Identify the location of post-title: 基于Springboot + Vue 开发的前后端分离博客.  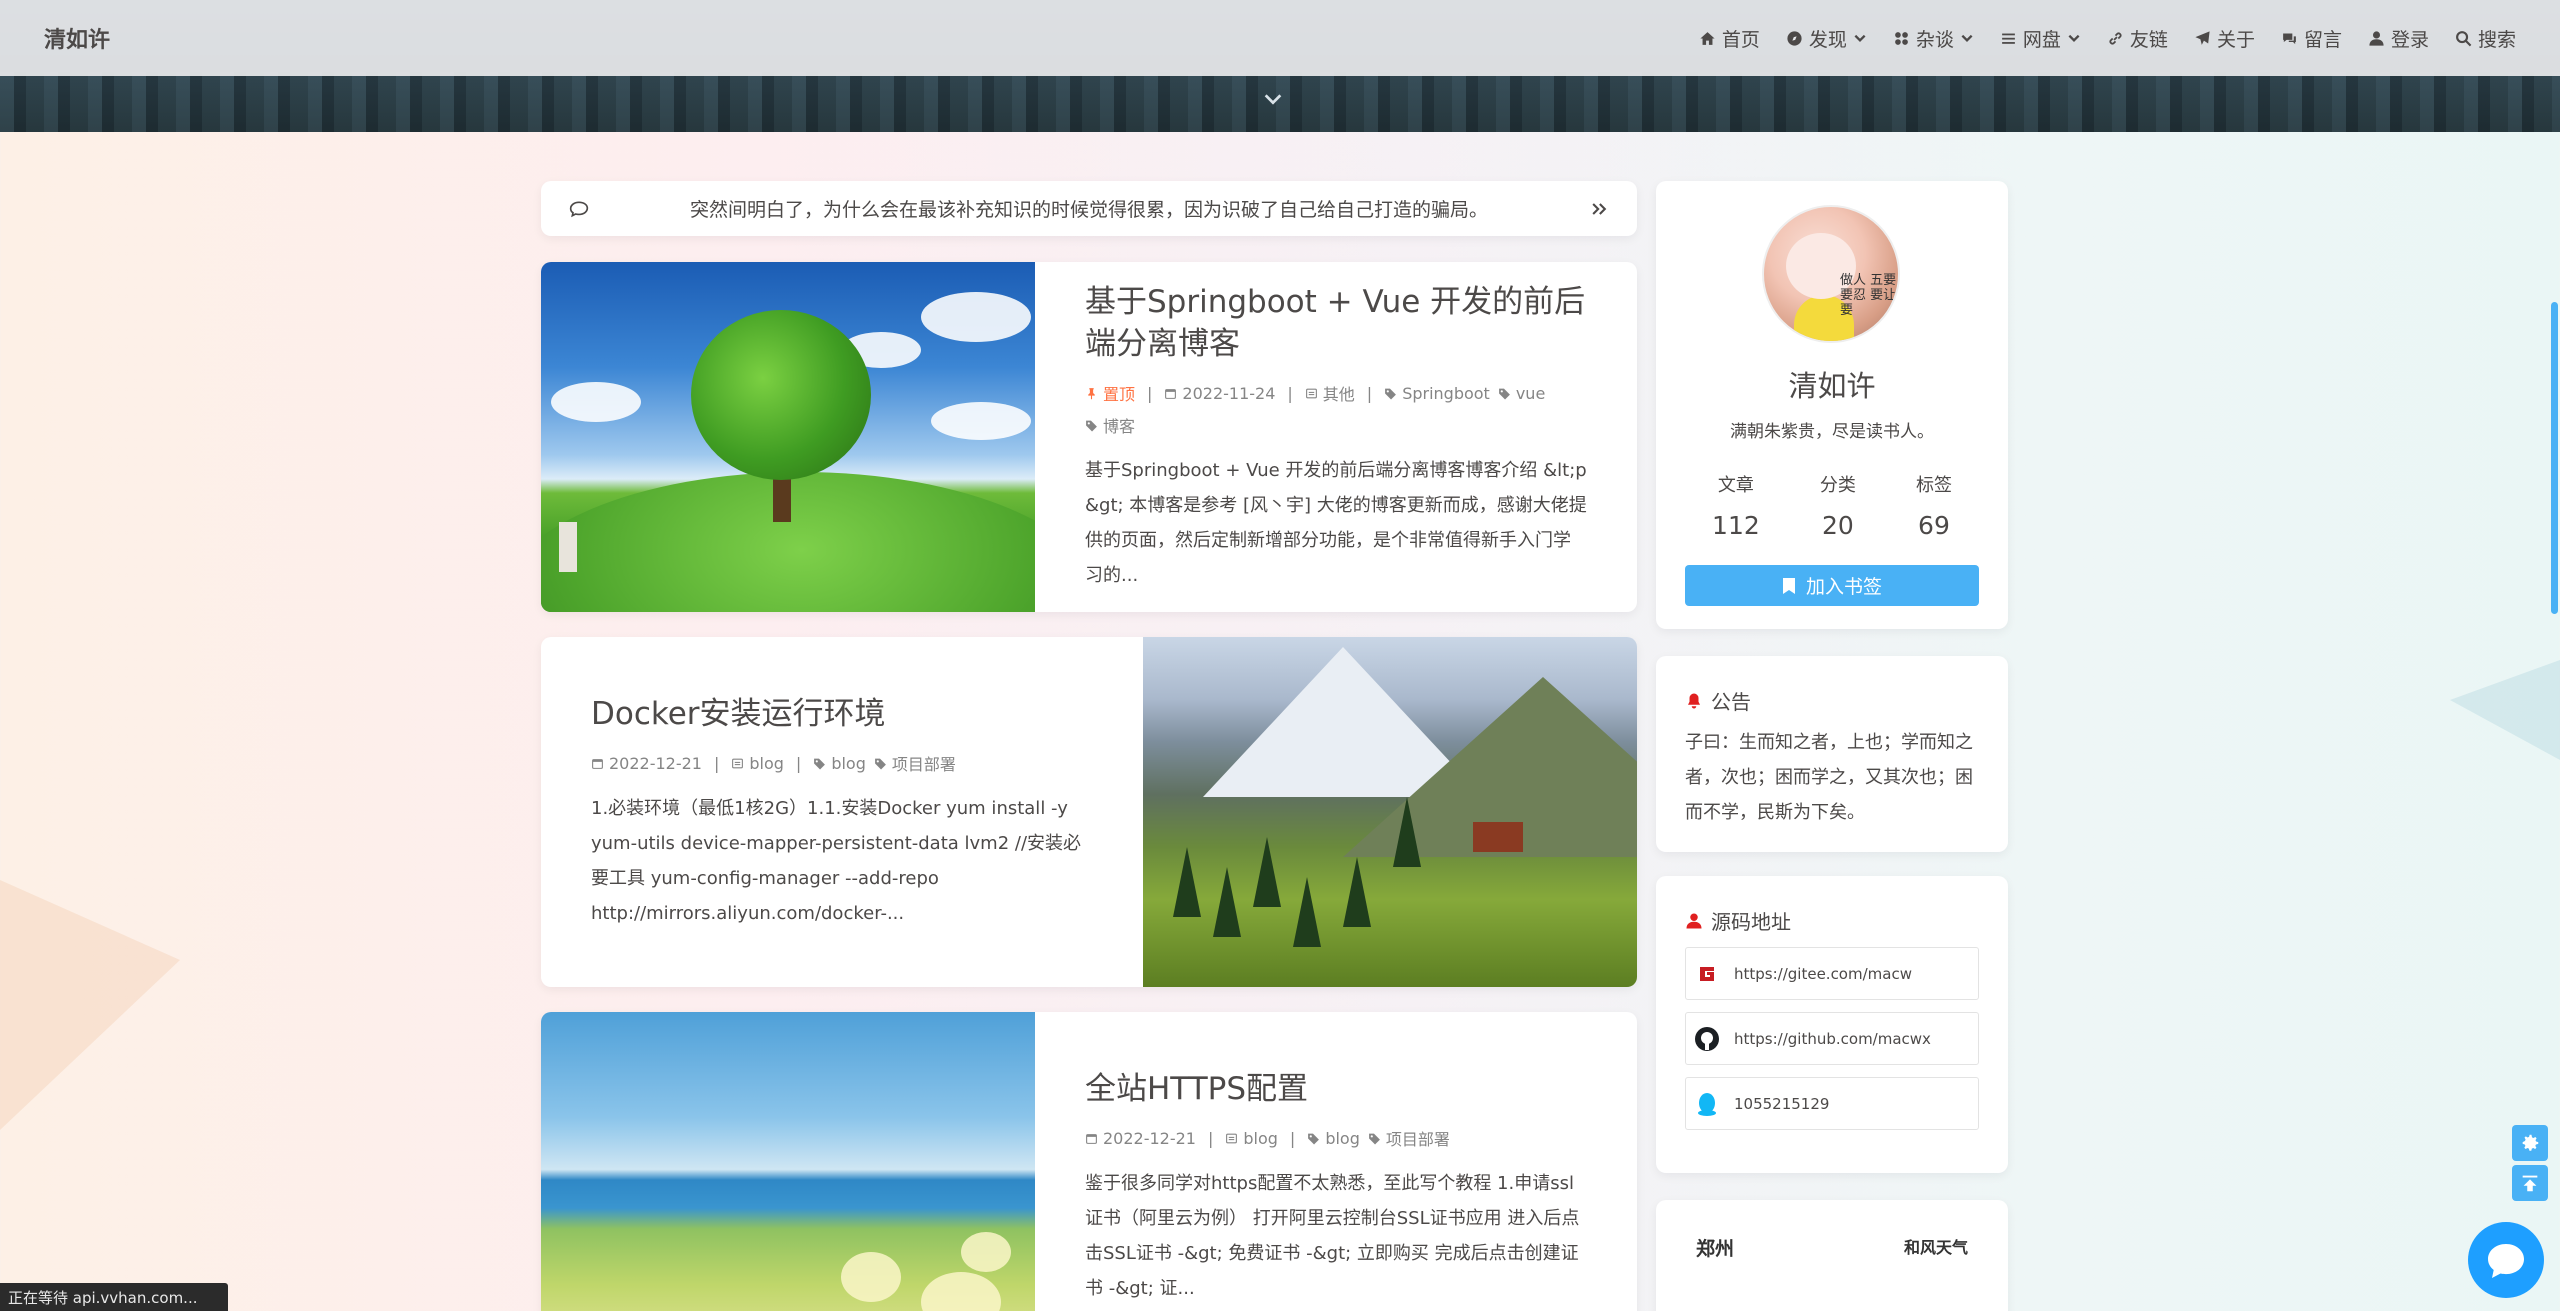
(1336, 323).